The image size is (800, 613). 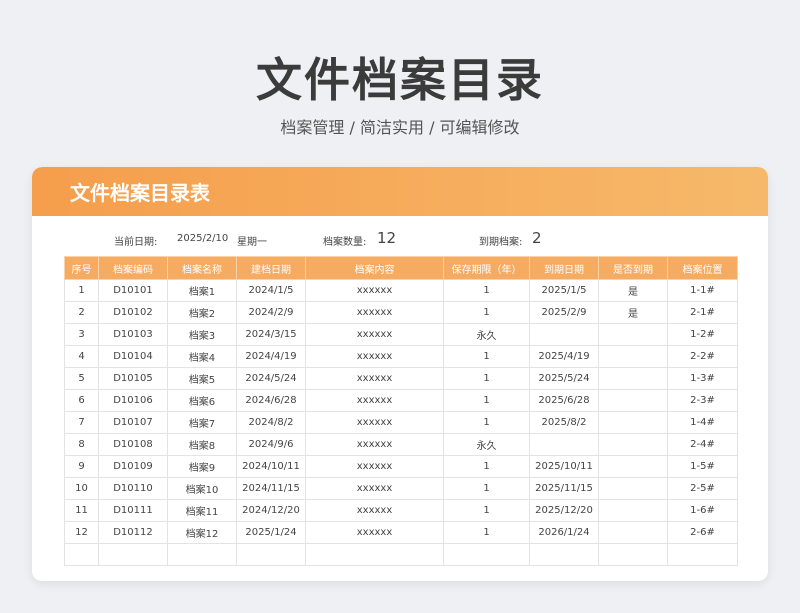 I want to click on cell-expiry-date: 2025/11/15, so click(x=564, y=488).